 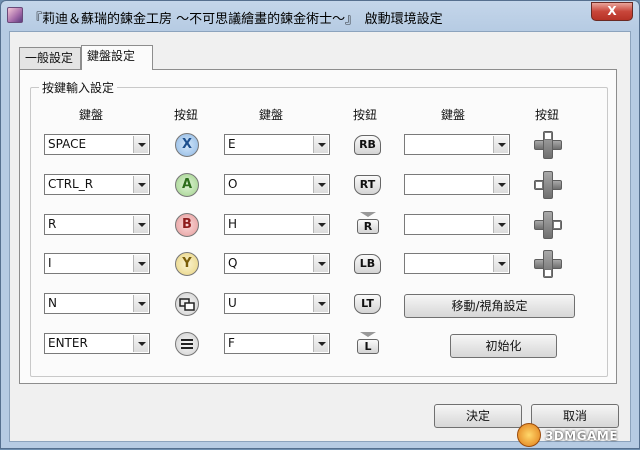 I want to click on key-select-e: E, so click(x=277, y=144).